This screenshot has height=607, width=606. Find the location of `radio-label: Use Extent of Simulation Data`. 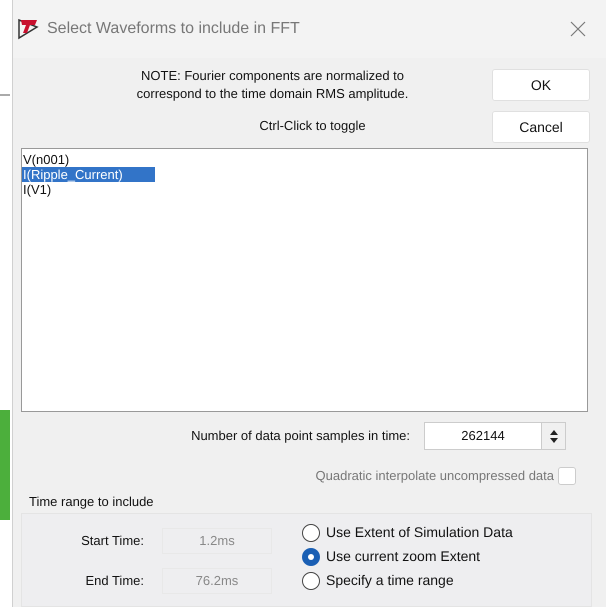

radio-label: Use Extent of Simulation Data is located at coordinates (419, 532).